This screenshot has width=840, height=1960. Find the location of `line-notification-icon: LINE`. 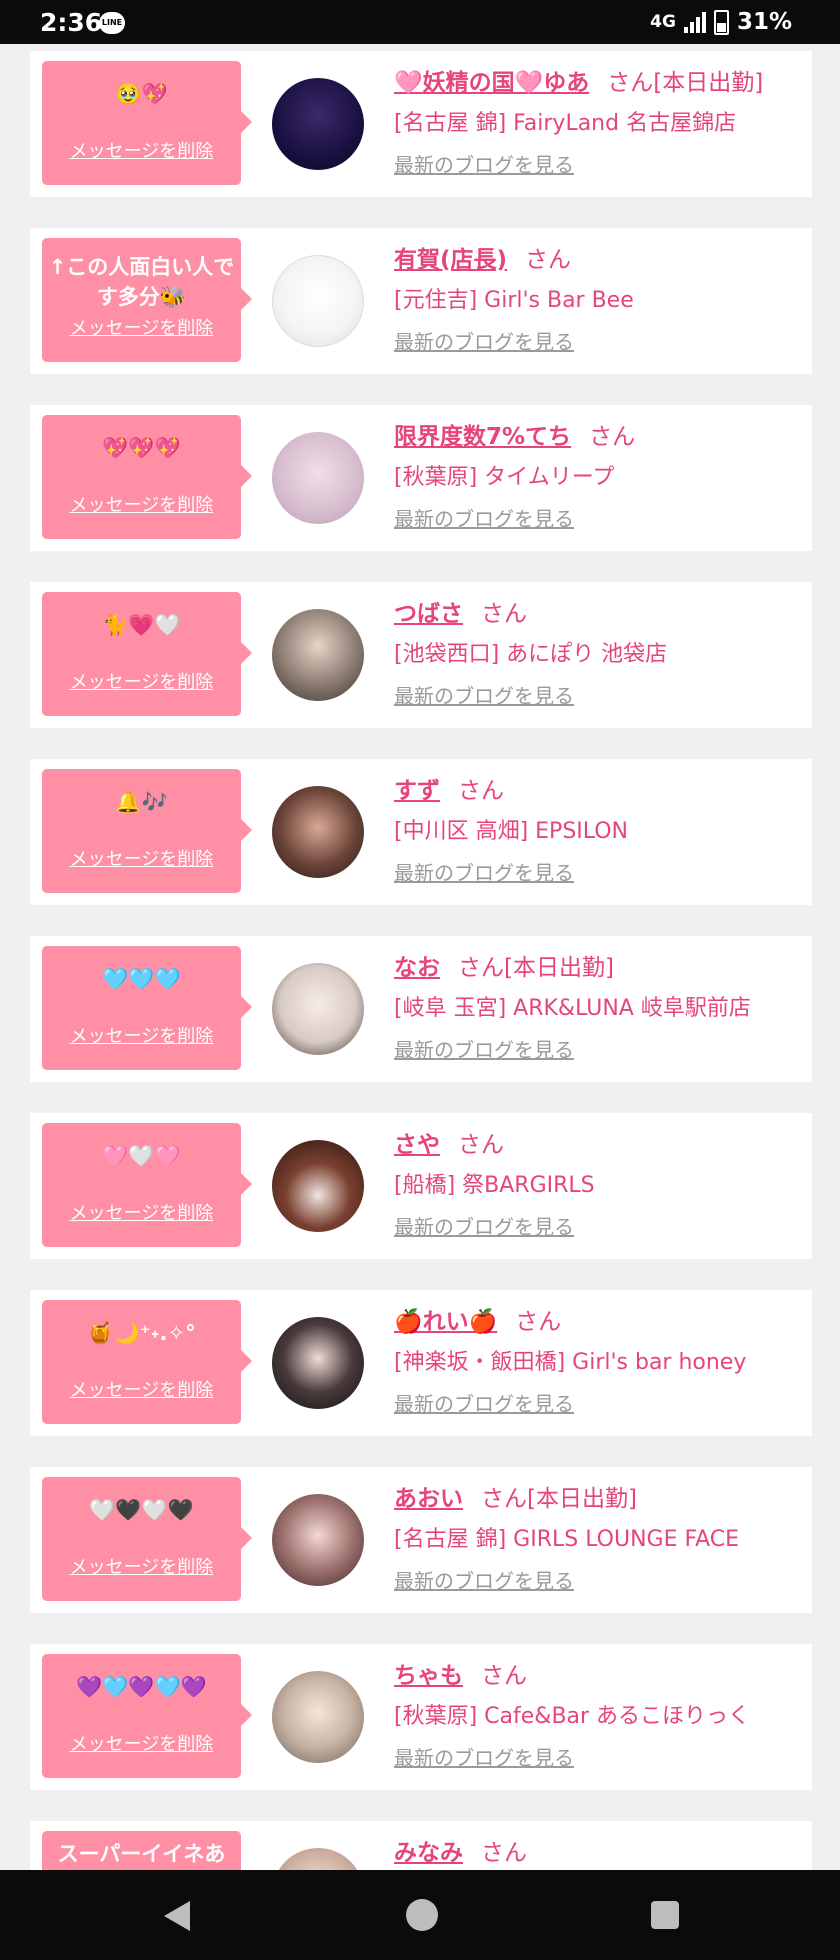

line-notification-icon: LINE is located at coordinates (112, 23).